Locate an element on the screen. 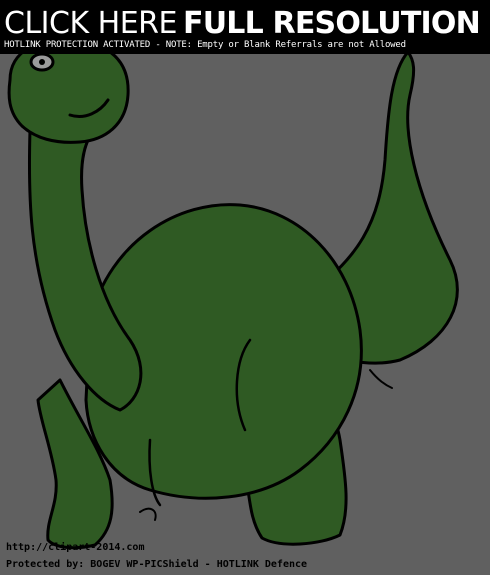 The height and width of the screenshot is (575, 490). full-resolution-link: FULL RESOLUTION is located at coordinates (332, 23).